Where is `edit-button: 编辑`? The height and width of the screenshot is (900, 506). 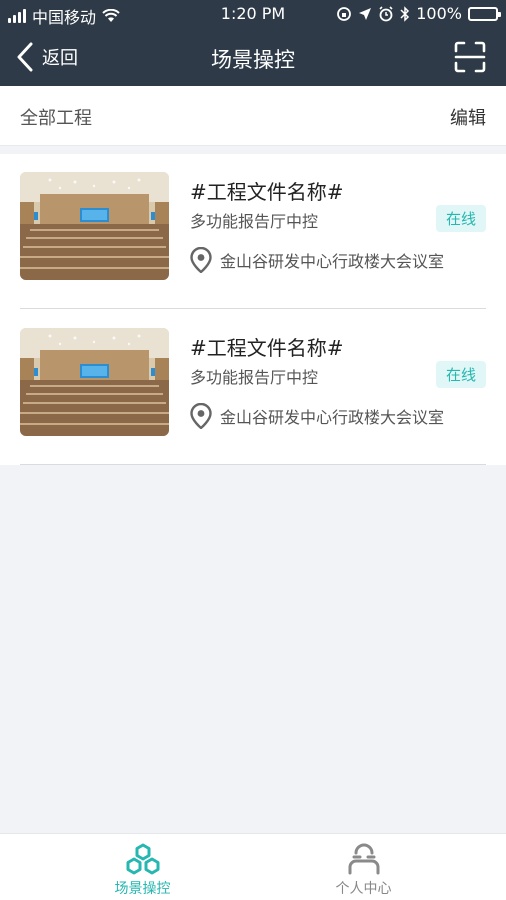 edit-button: 编辑 is located at coordinates (468, 117).